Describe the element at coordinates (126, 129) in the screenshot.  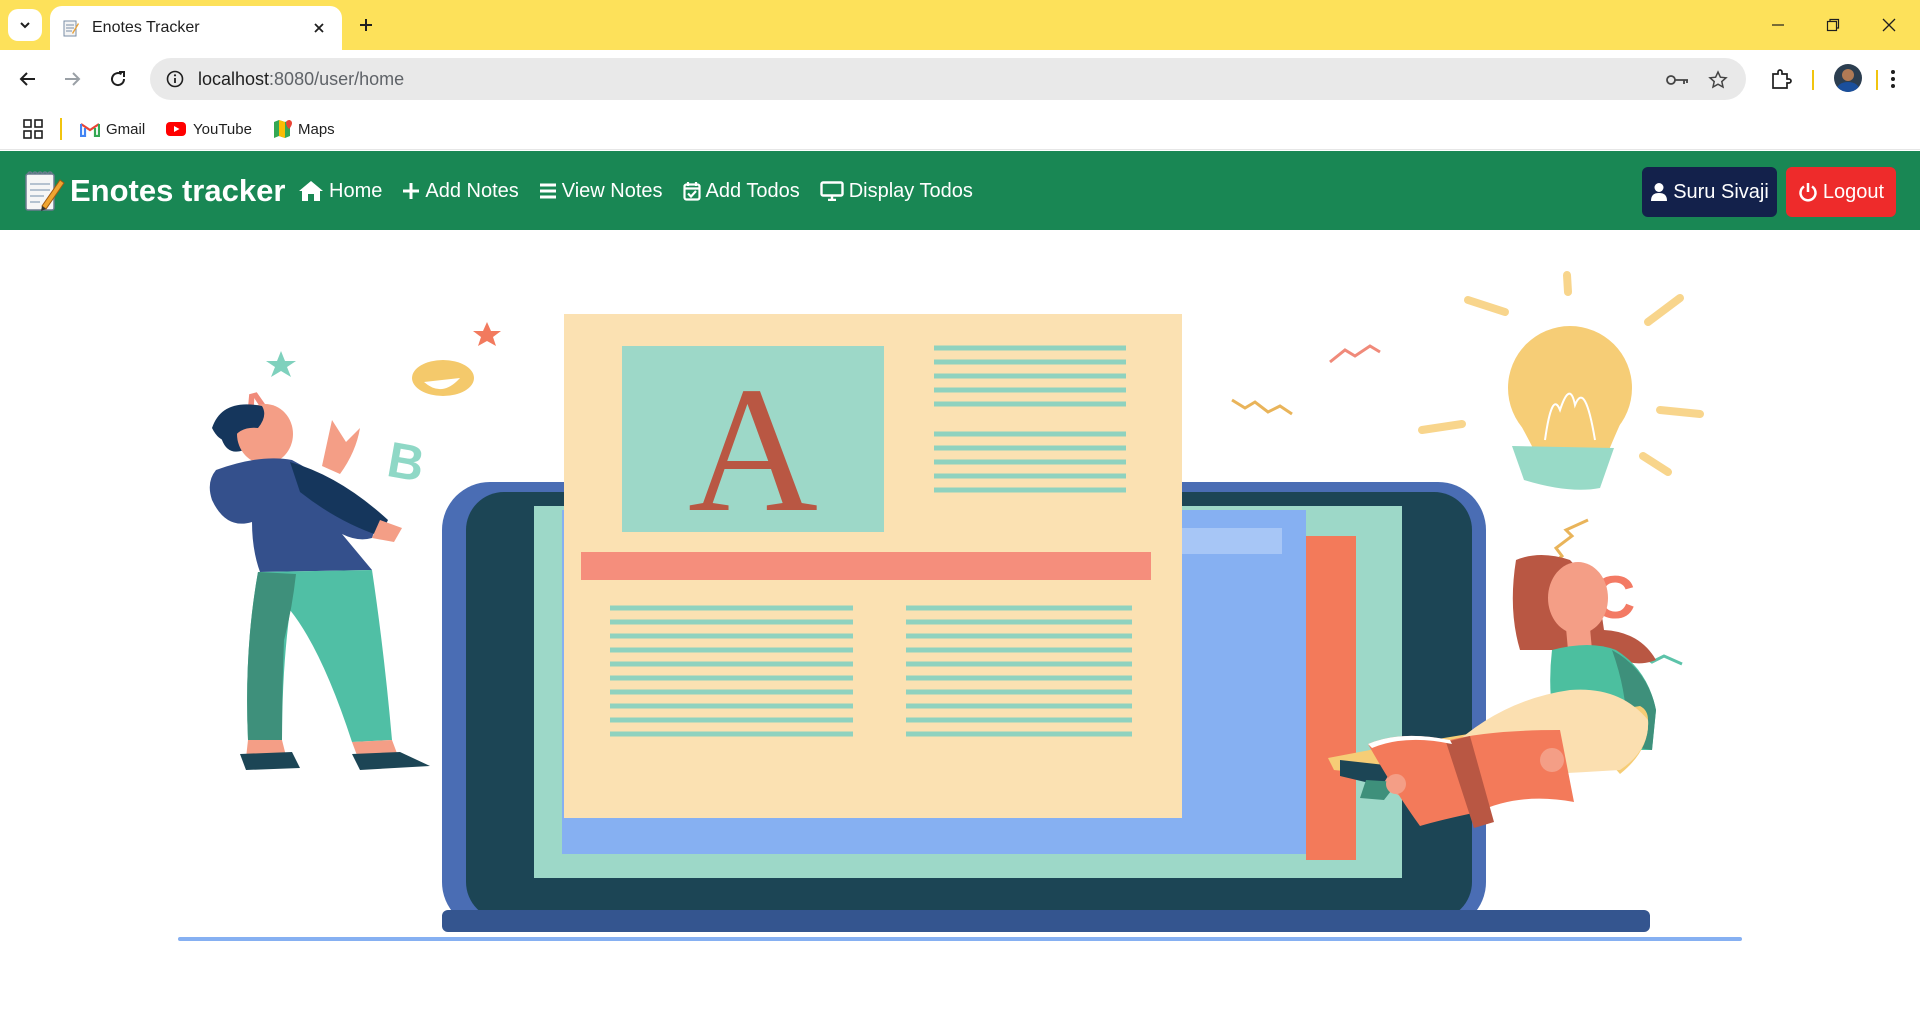
I see `bookmark-label: Gmail` at that location.